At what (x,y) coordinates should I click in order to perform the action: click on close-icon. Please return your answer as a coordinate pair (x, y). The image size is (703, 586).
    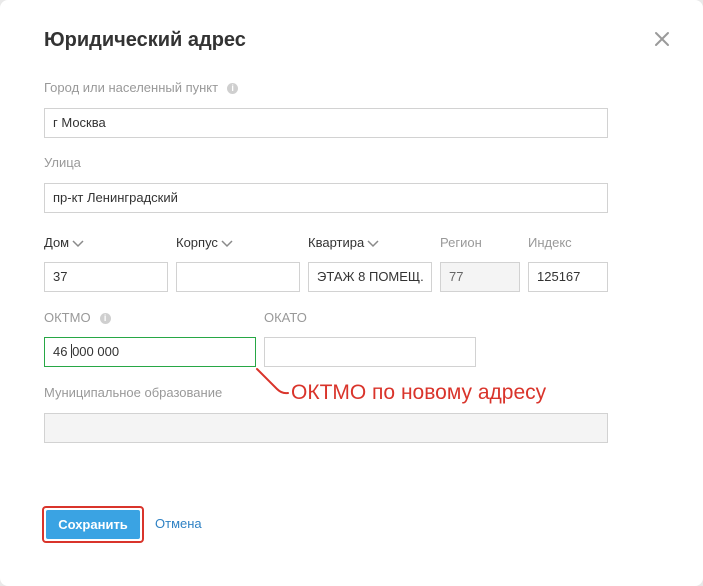
    Looking at the image, I should click on (662, 39).